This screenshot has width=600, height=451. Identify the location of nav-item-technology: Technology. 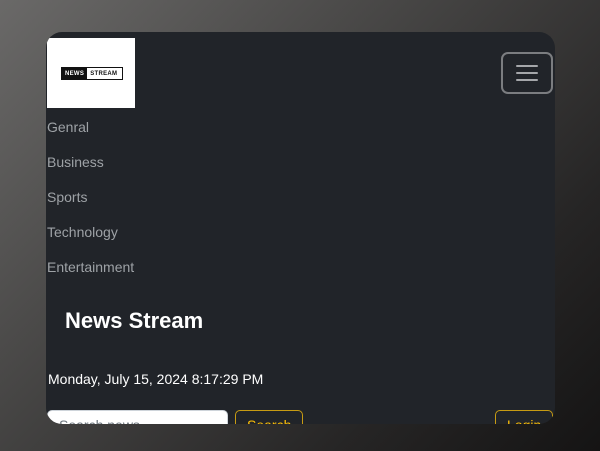
(82, 232).